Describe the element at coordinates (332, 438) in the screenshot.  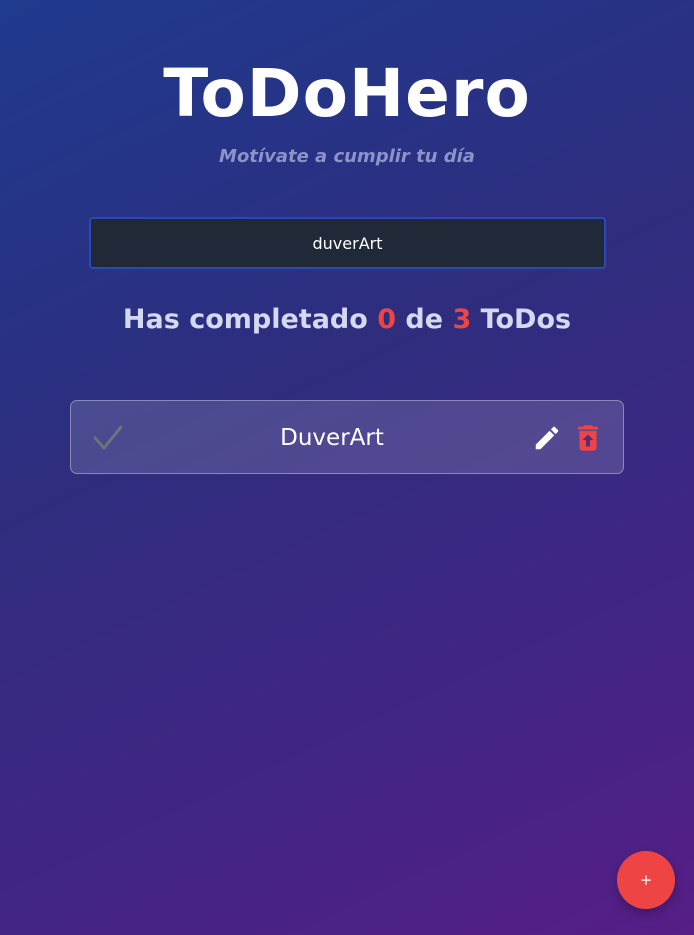
I see `todo-text: DuverArt` at that location.